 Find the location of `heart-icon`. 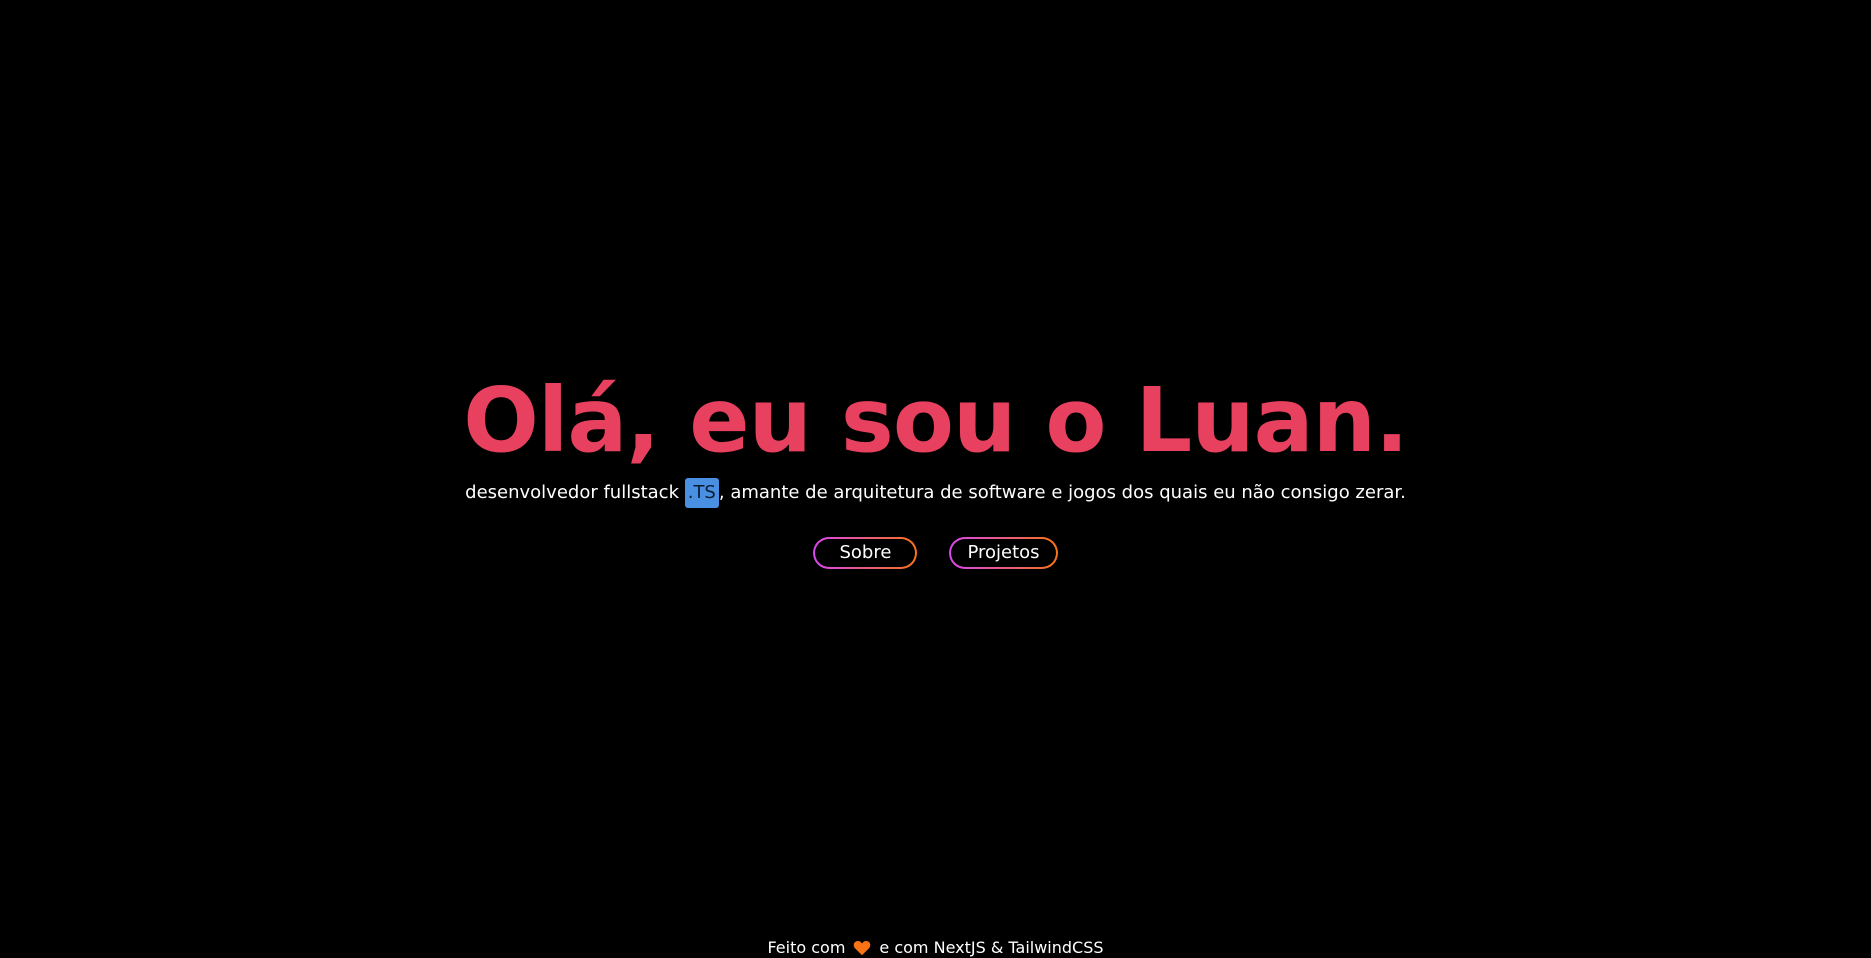

heart-icon is located at coordinates (862, 948).